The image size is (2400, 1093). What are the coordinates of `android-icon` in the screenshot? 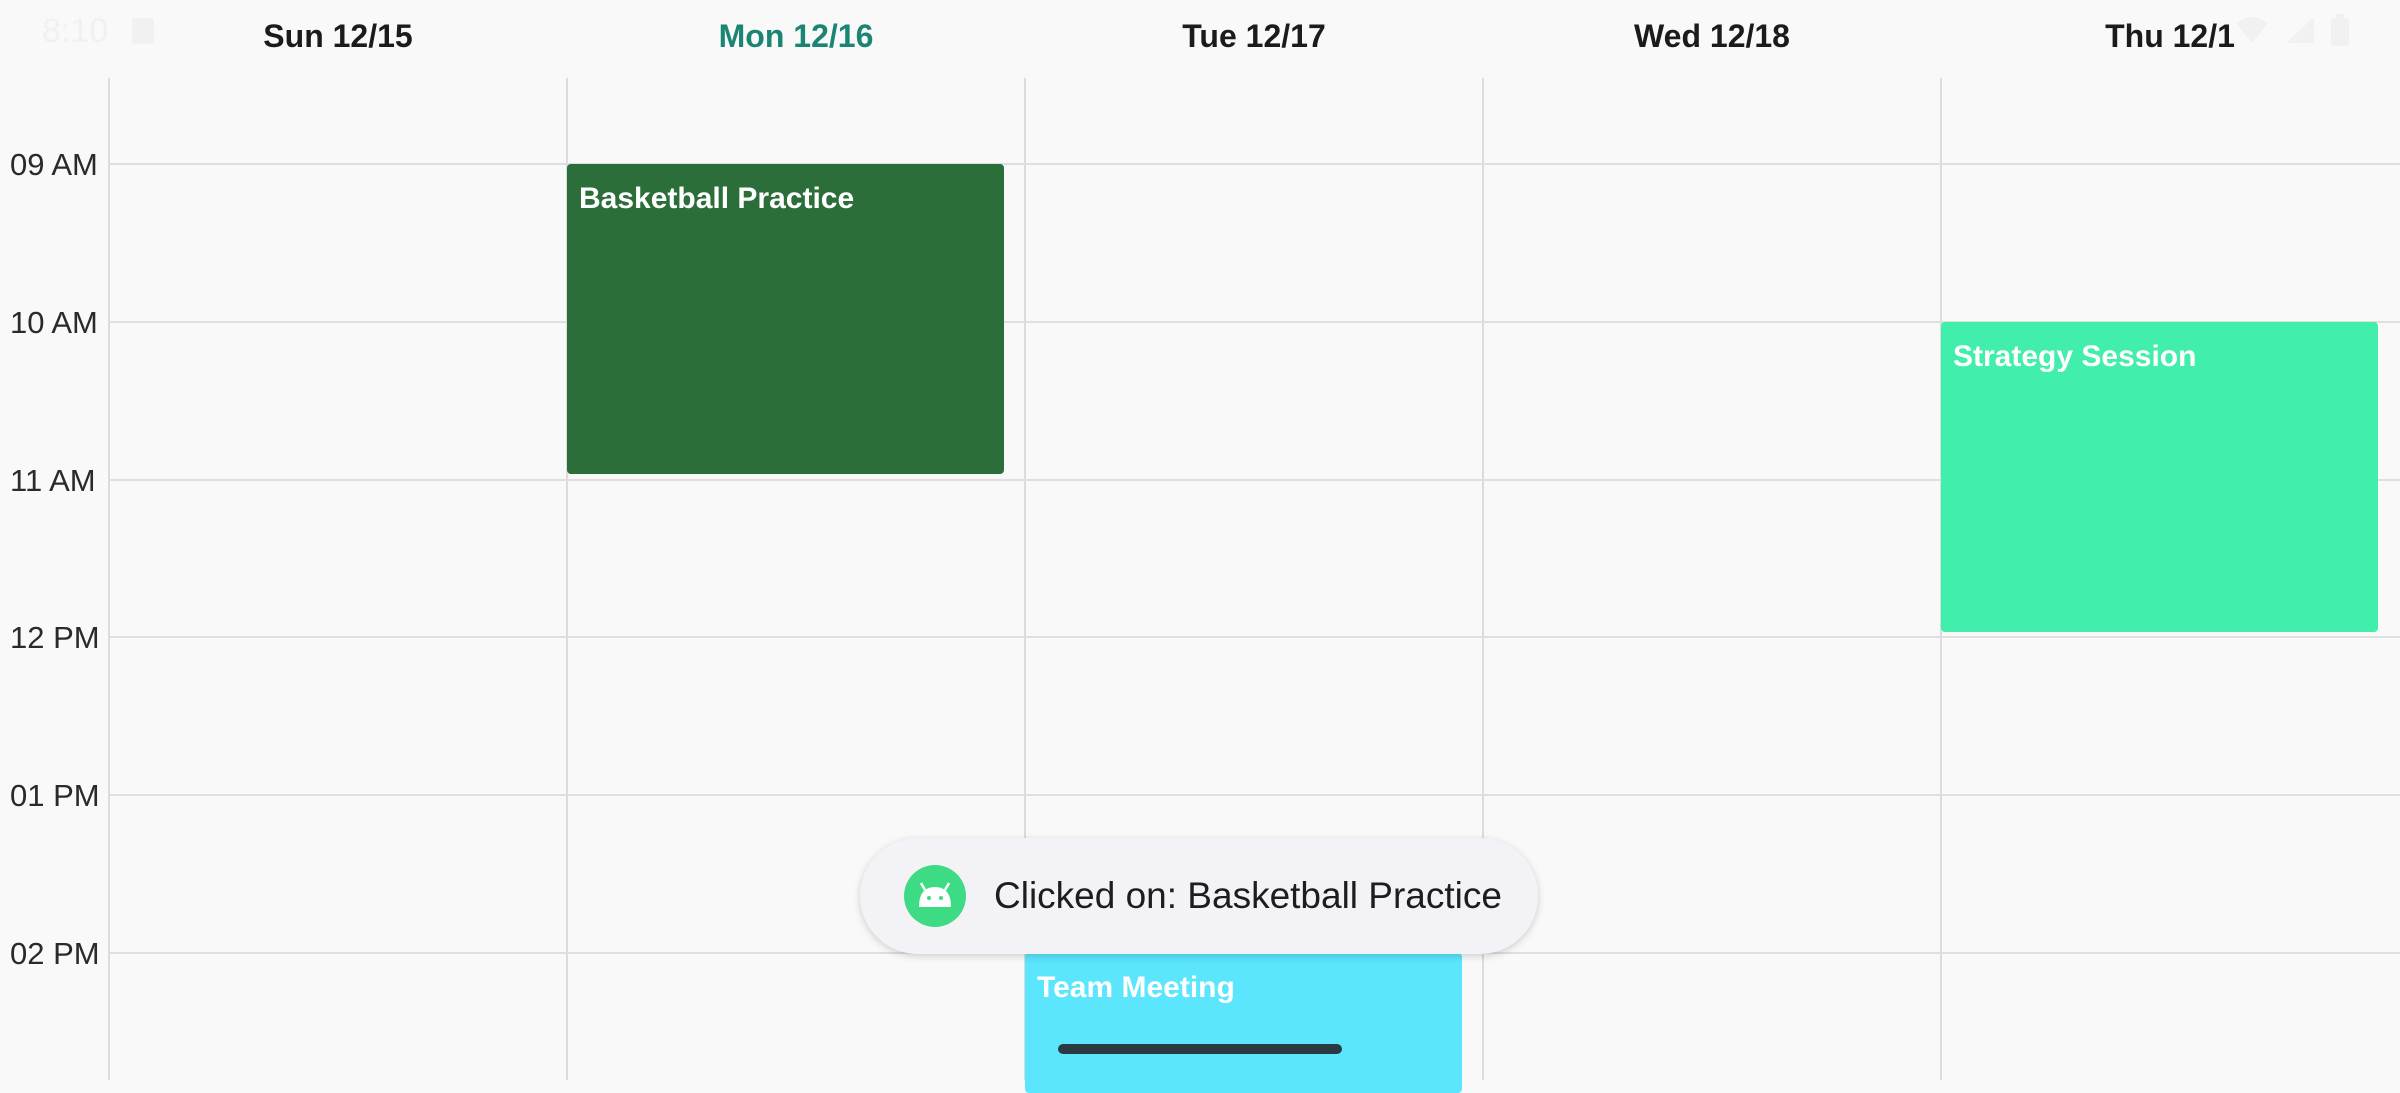 It's located at (935, 896).